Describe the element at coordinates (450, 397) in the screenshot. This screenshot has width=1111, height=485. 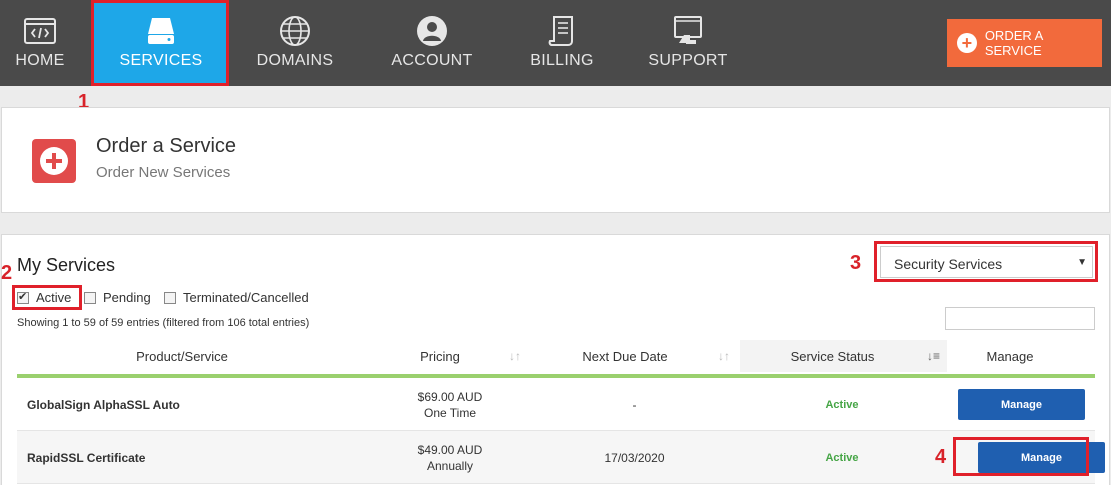
I see `price-amount: $69.00 AUD` at that location.